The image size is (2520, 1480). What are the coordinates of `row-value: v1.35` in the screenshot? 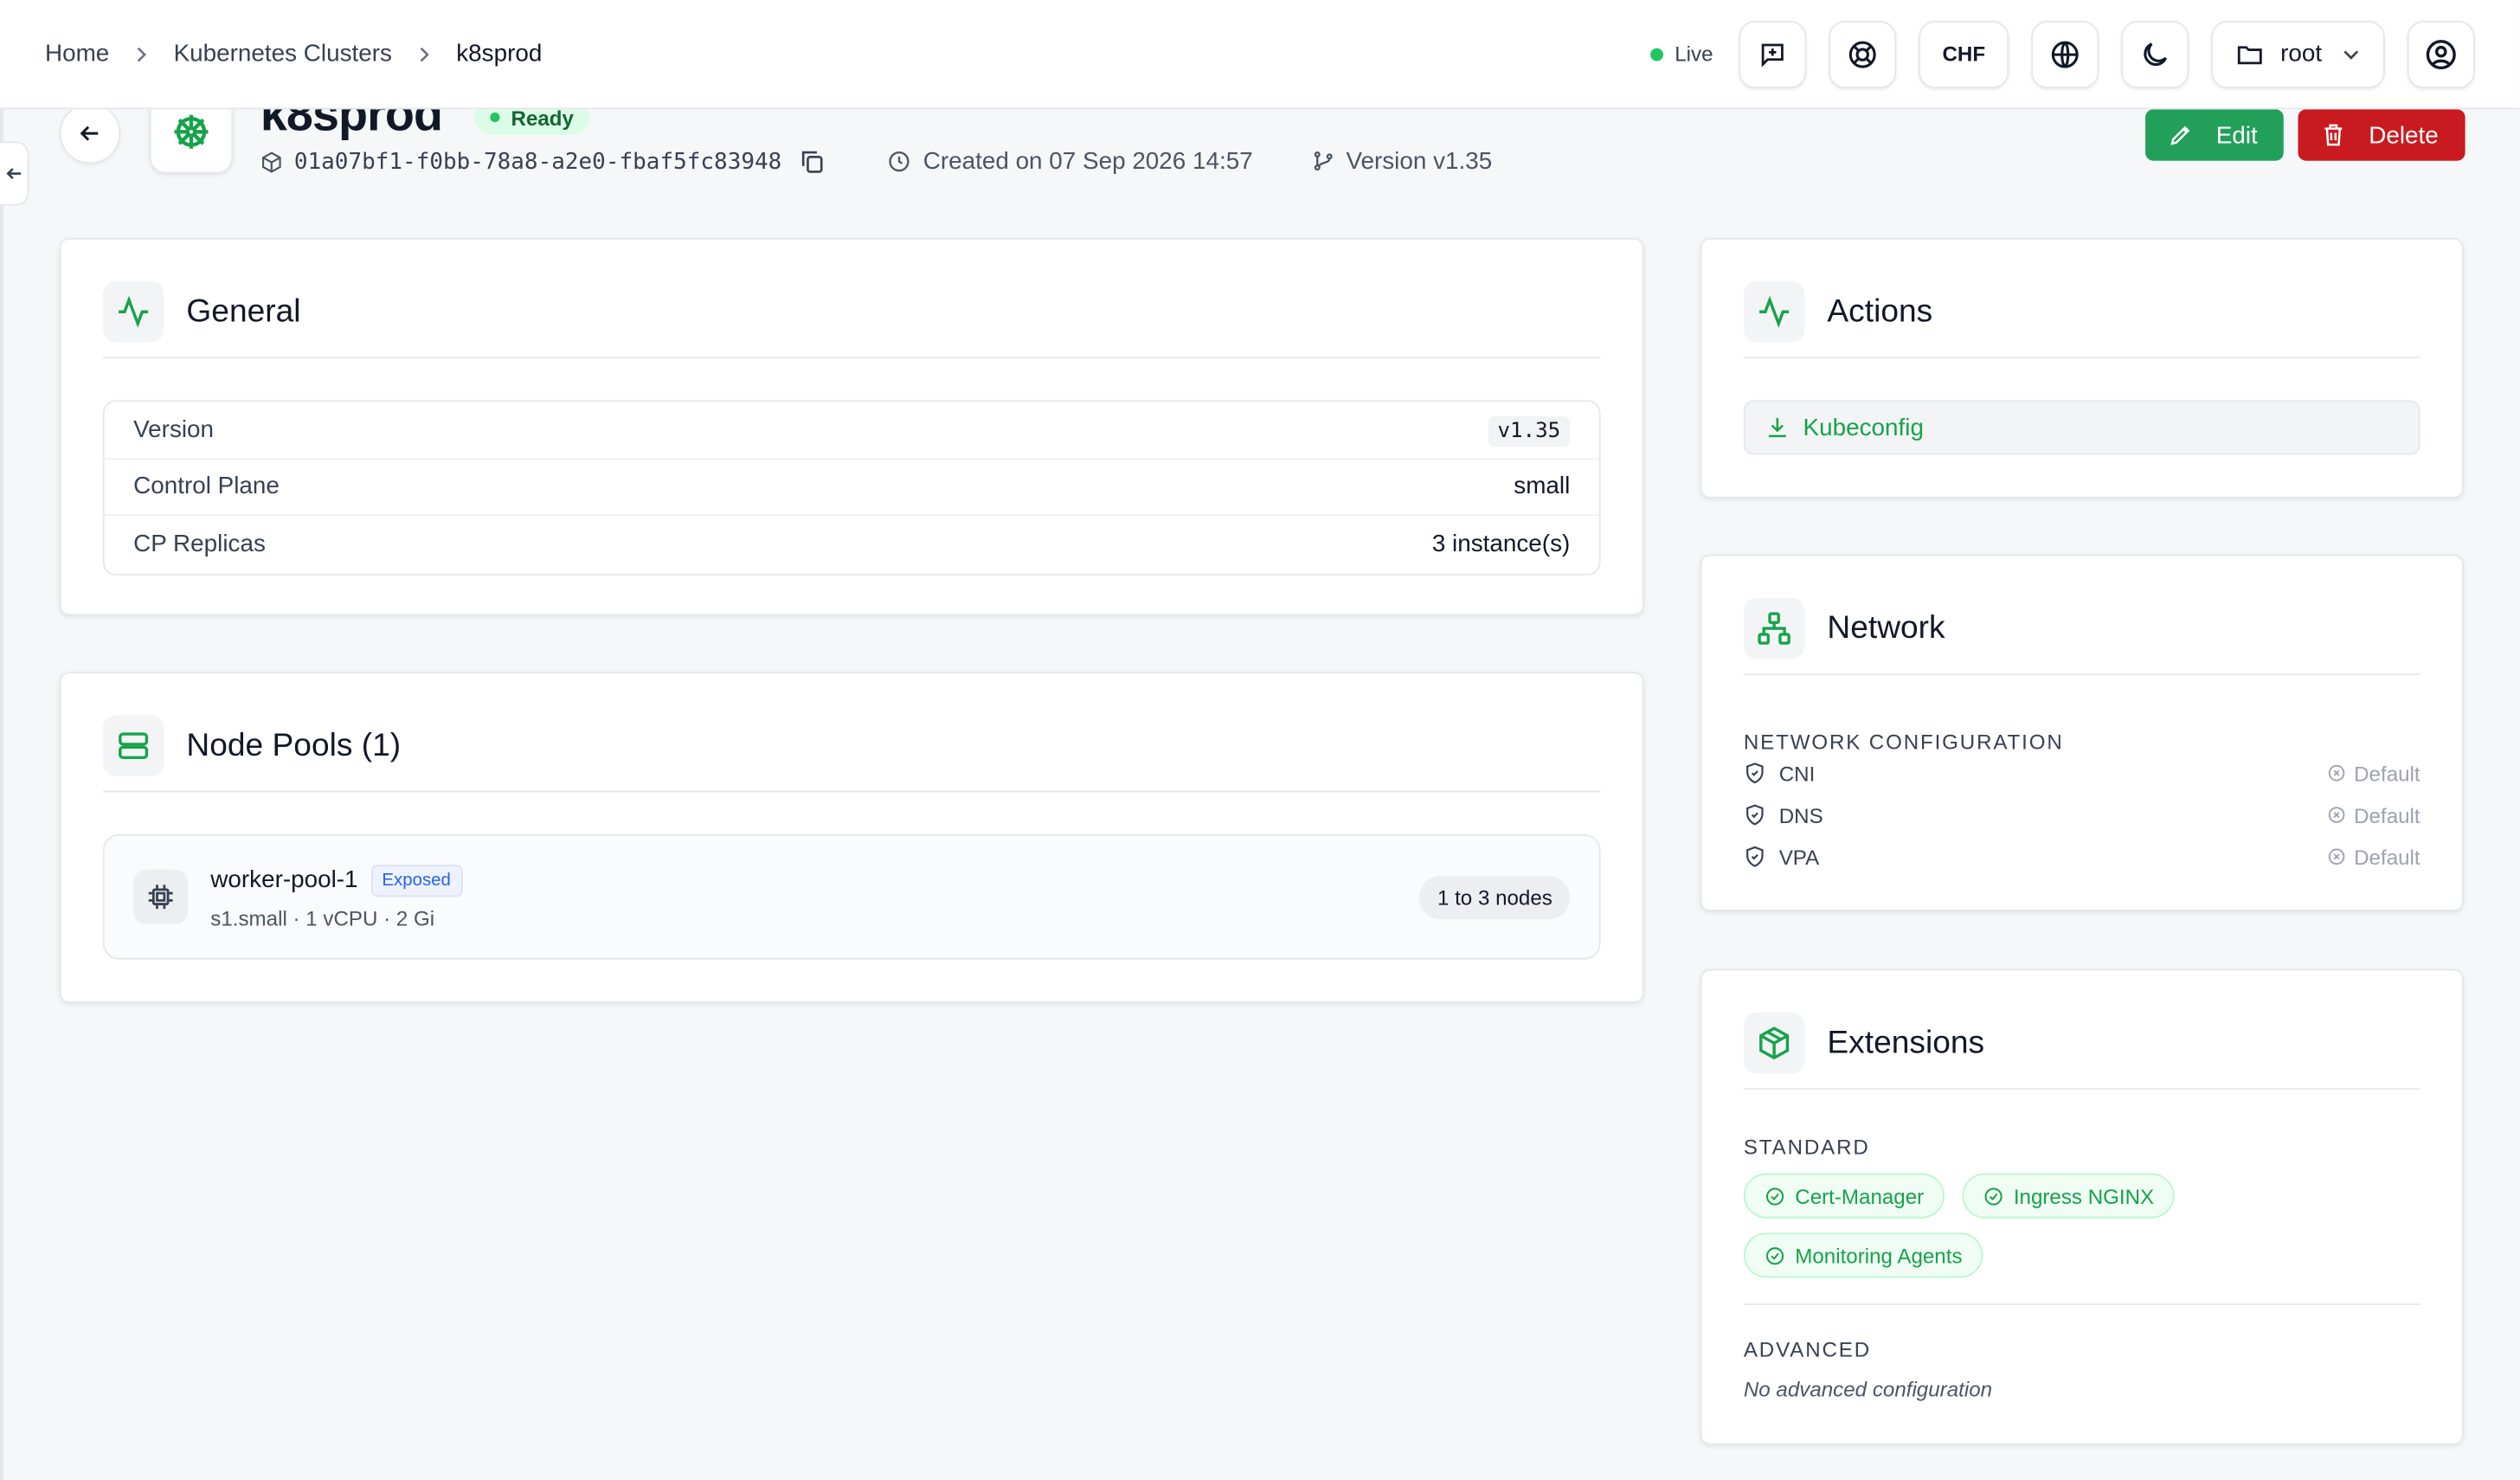 It's located at (1529, 431).